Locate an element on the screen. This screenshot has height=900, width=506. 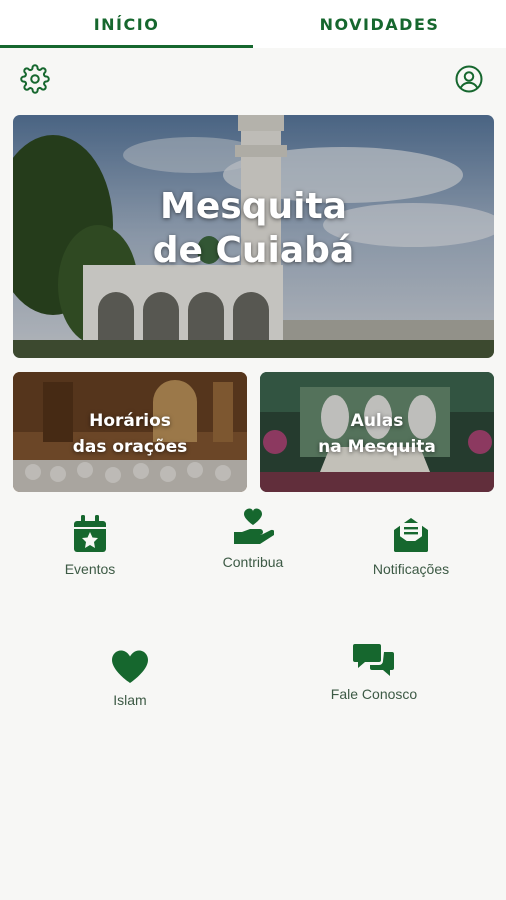
gear-icon is located at coordinates (35, 79).